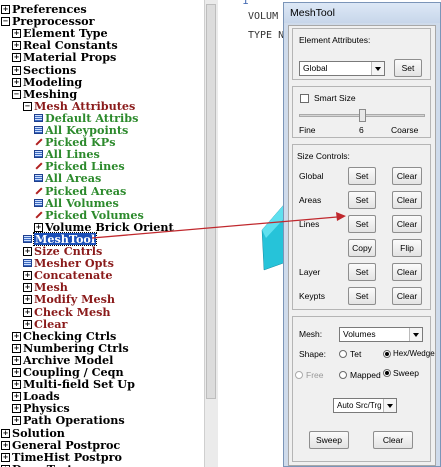  Describe the element at coordinates (341, 216) in the screenshot. I see `arrow-head` at that location.